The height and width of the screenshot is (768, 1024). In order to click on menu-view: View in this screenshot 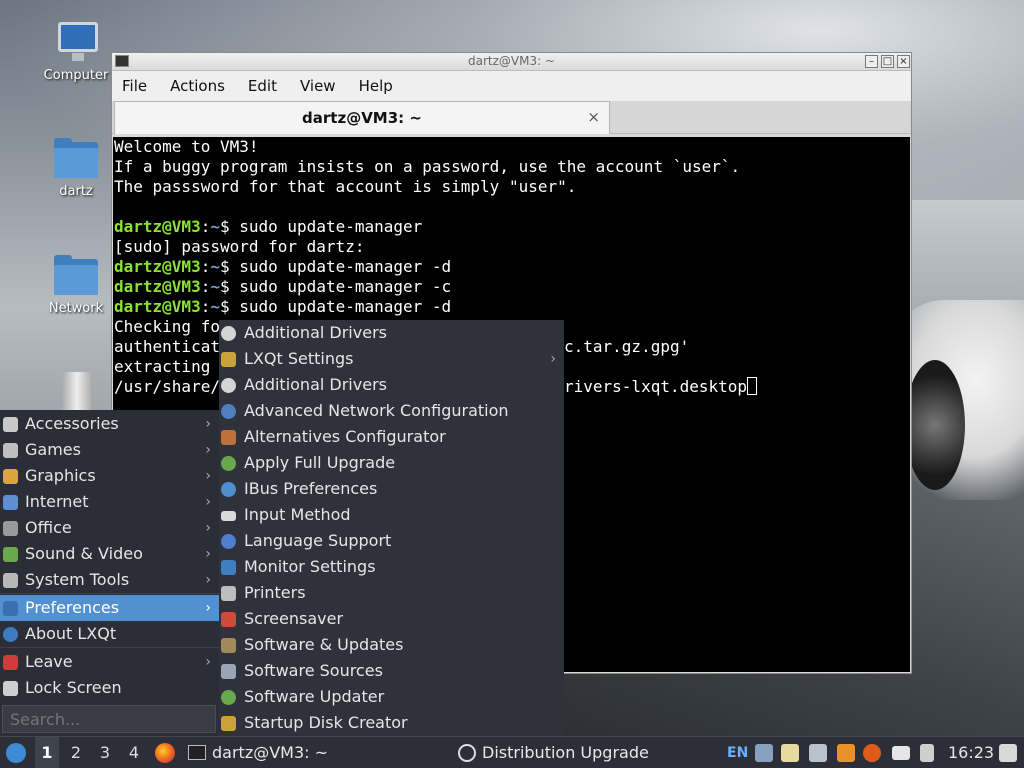, I will do `click(318, 86)`.